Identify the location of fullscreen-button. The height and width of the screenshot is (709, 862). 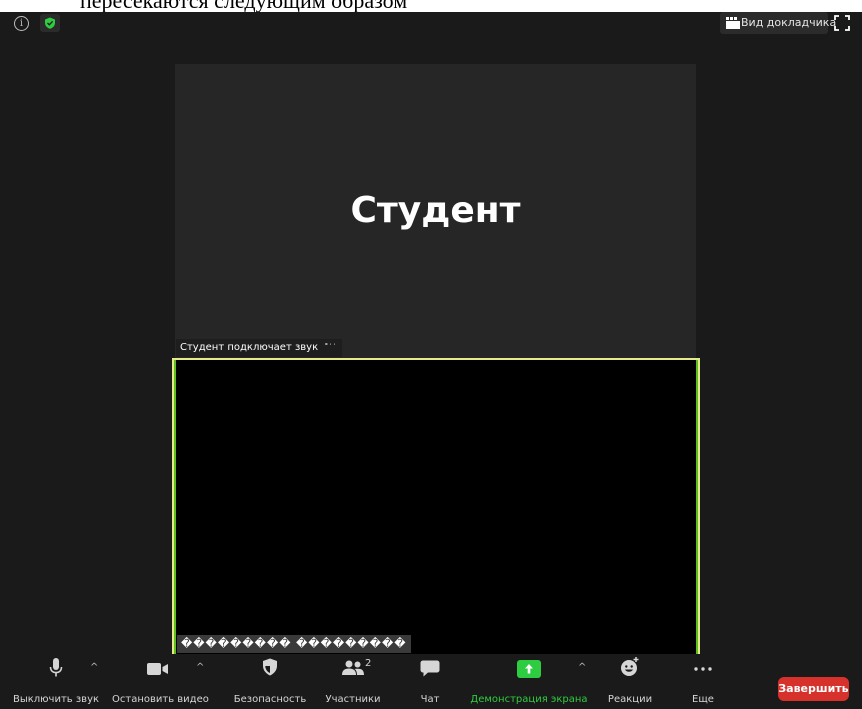
(842, 23).